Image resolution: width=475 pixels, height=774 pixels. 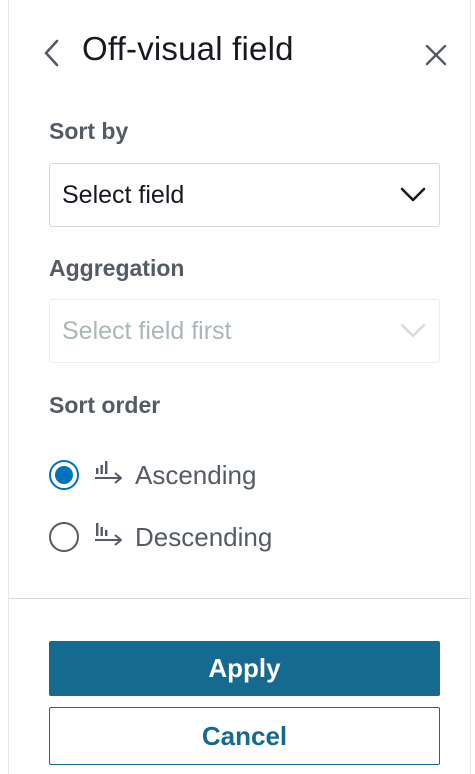 I want to click on aggregation-label: Aggregation, so click(x=117, y=268).